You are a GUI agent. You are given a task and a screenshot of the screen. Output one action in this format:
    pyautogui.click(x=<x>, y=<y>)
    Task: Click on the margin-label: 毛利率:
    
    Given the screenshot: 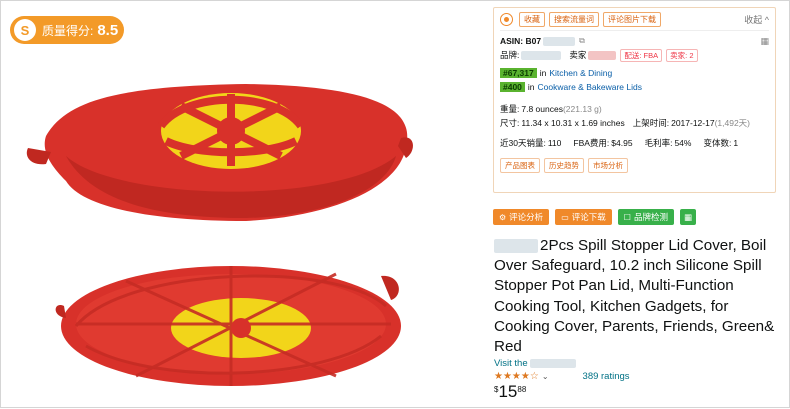 What is the action you would take?
    pyautogui.click(x=658, y=143)
    